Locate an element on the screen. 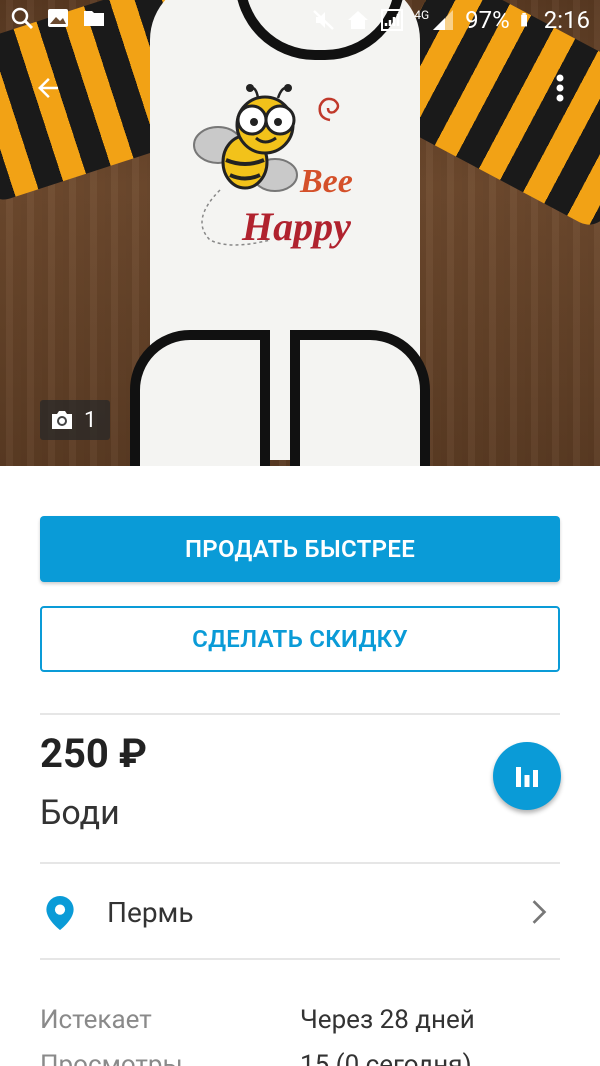  status-bar-right: 4G 97% 2:16 is located at coordinates (451, 20).